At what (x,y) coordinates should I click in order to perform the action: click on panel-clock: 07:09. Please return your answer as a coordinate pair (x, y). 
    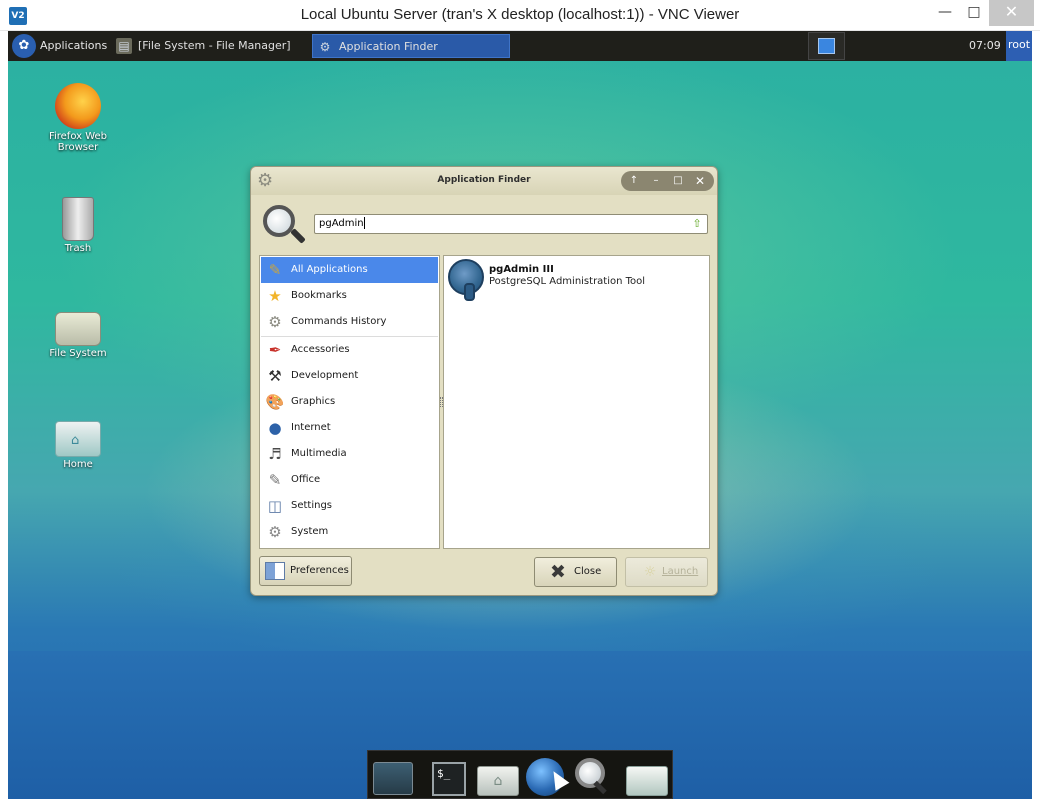
    Looking at the image, I should click on (985, 45).